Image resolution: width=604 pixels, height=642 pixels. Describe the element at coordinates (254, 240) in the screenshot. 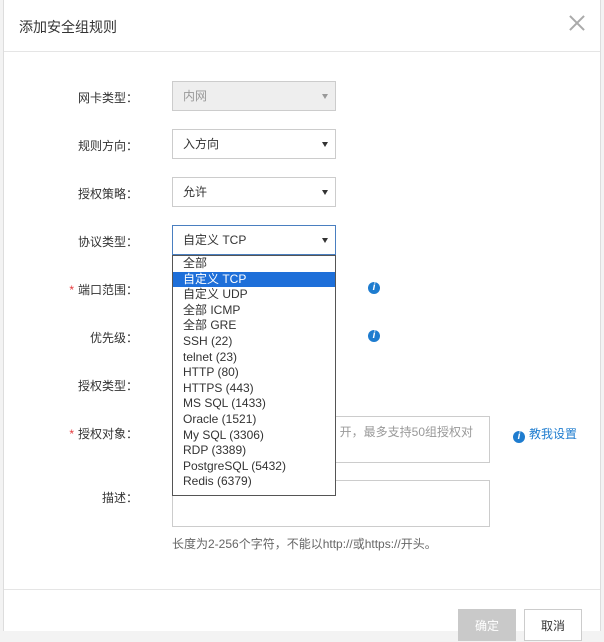

I see `protocol-select: 自定义 TCP` at that location.